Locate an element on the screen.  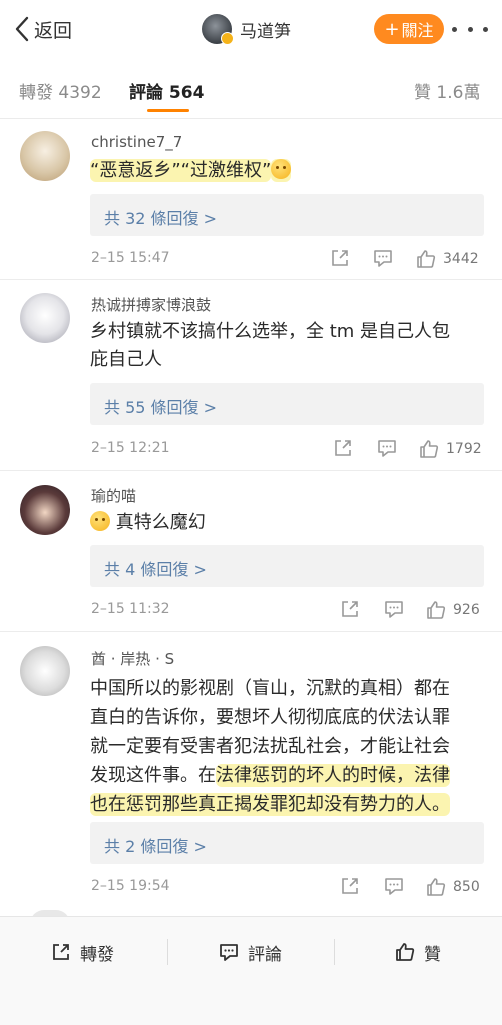
account-header: 马道笋 is located at coordinates (246, 29).